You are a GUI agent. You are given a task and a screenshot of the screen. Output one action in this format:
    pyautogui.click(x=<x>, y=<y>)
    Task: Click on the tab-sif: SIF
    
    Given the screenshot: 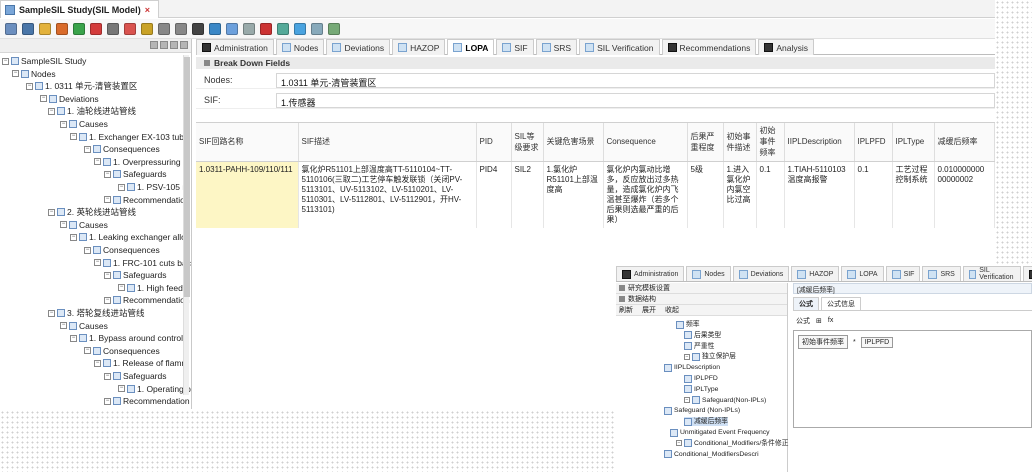 What is the action you would take?
    pyautogui.click(x=515, y=47)
    